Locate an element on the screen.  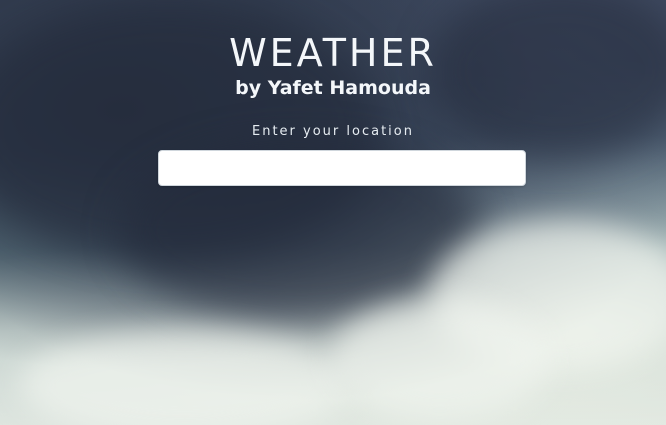
location-input is located at coordinates (342, 168).